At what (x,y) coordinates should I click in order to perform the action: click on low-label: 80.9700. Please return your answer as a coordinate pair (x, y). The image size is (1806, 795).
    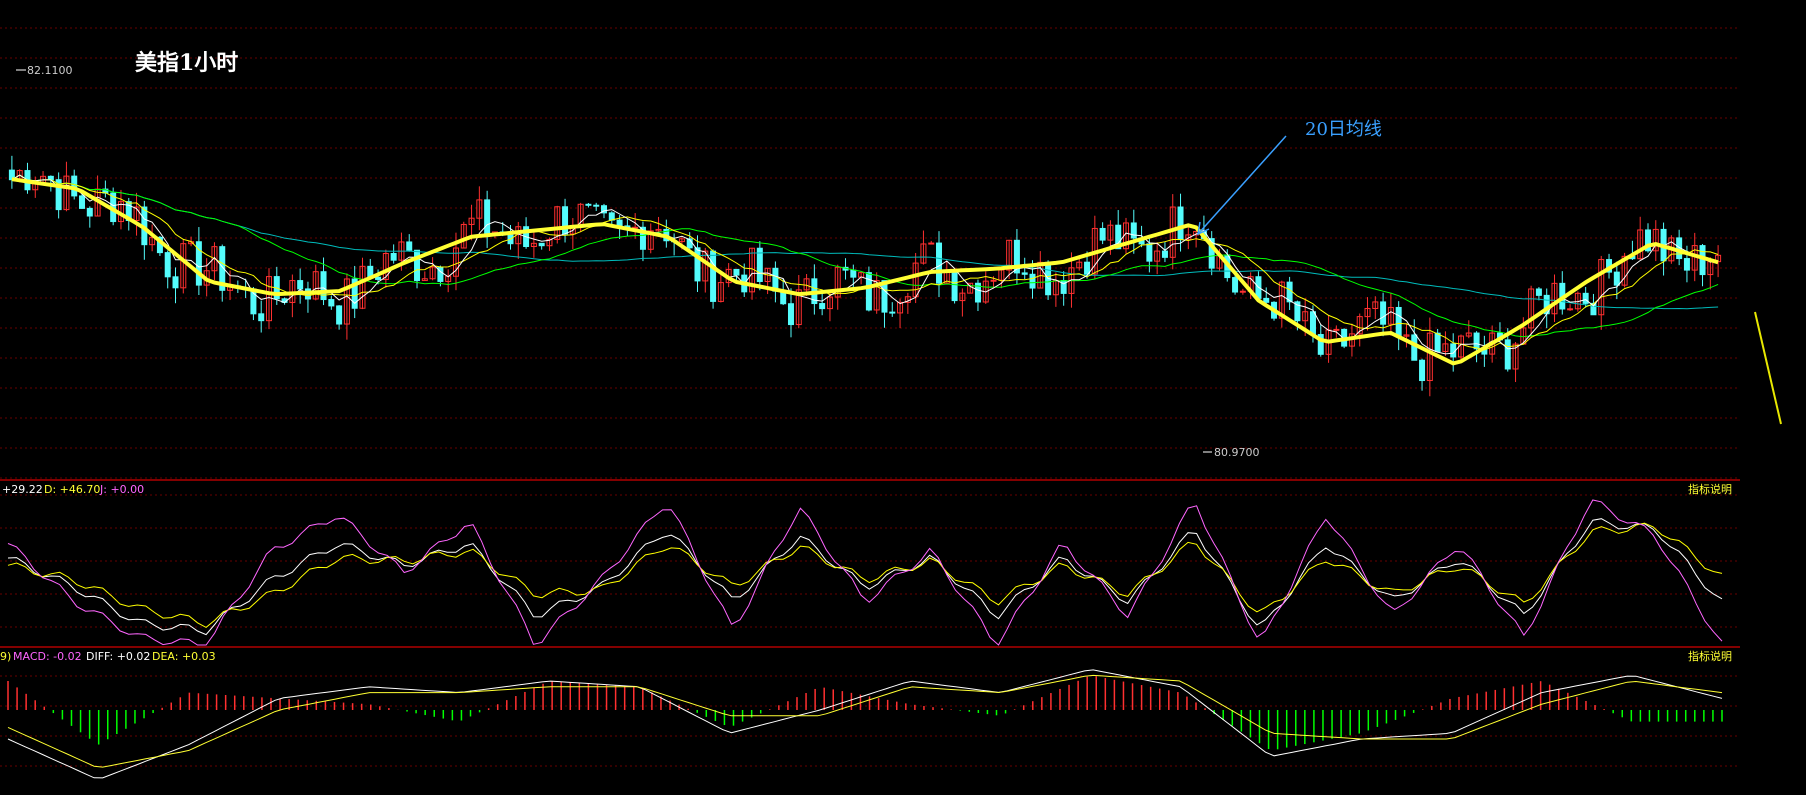
    Looking at the image, I should click on (1237, 452).